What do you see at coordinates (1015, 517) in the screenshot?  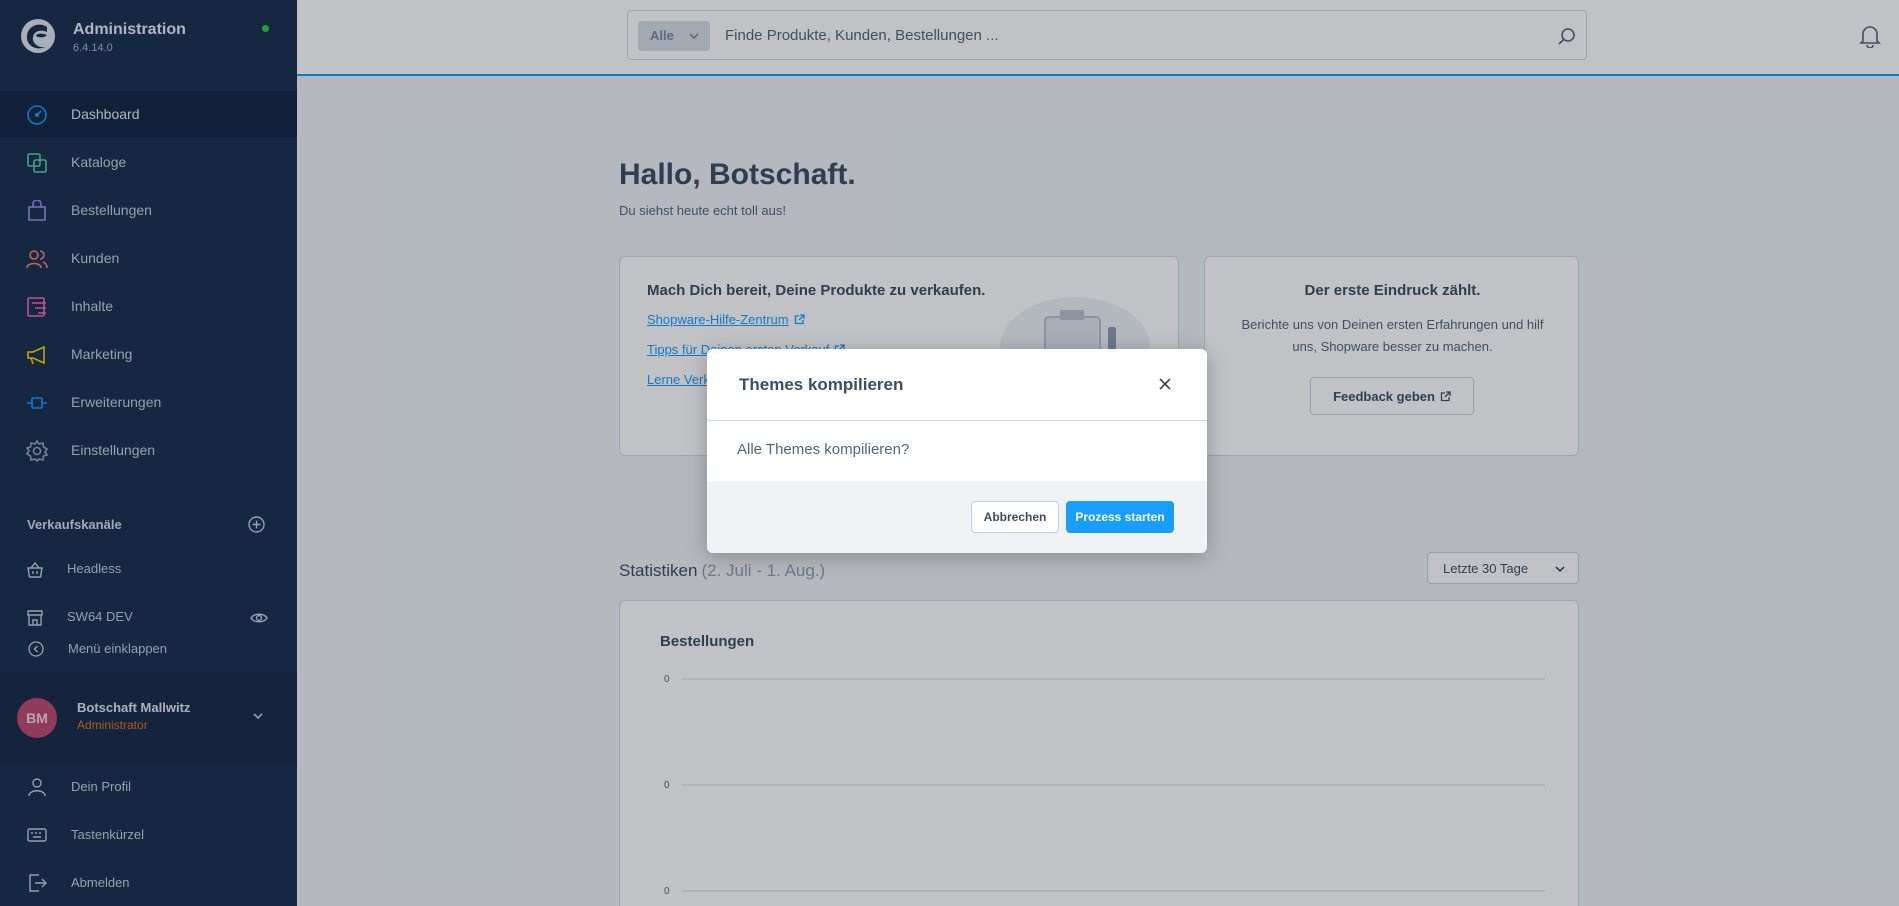 I see `cancel-button: Abbrechen` at bounding box center [1015, 517].